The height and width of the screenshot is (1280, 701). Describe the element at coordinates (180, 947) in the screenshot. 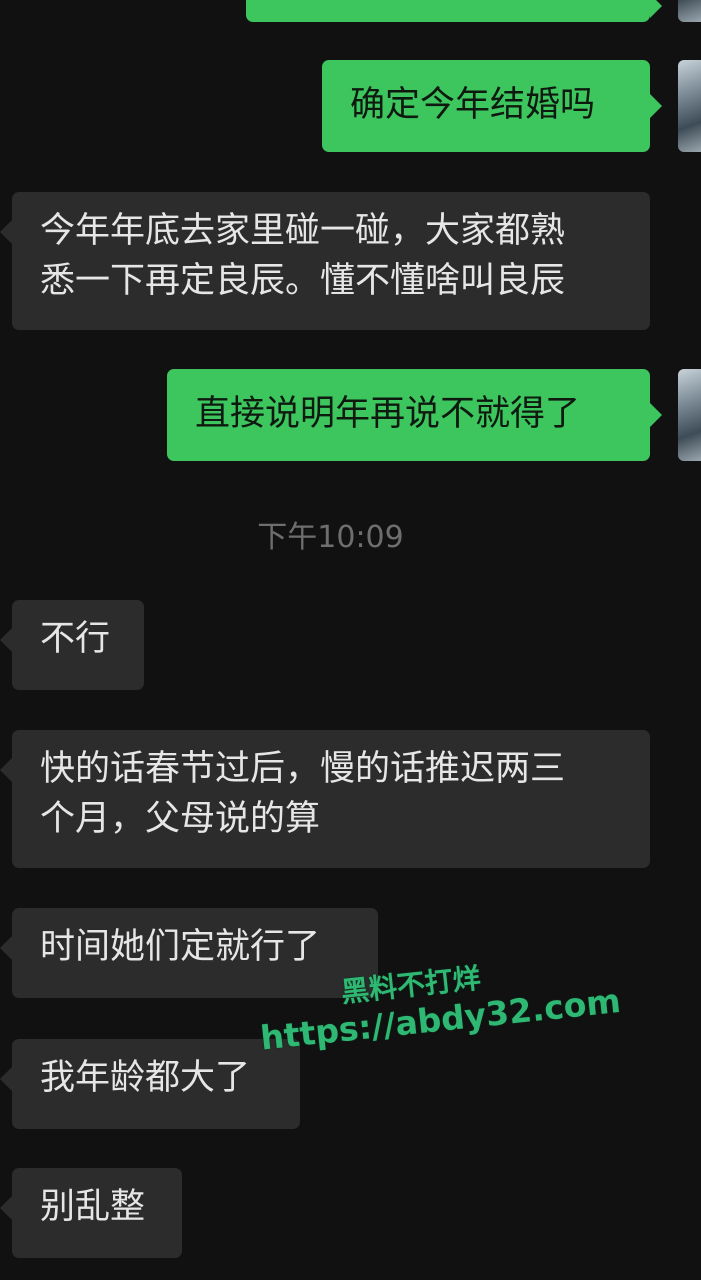

I see `message-text: 时间她们定就行了` at that location.